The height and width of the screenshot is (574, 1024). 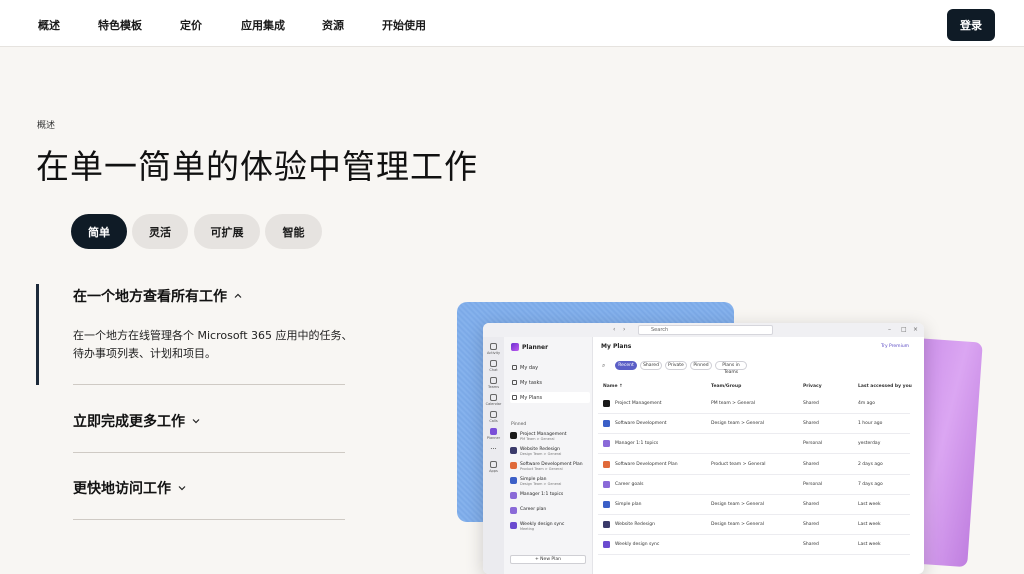 What do you see at coordinates (676, 365) in the screenshot?
I see `filter-private: Private` at bounding box center [676, 365].